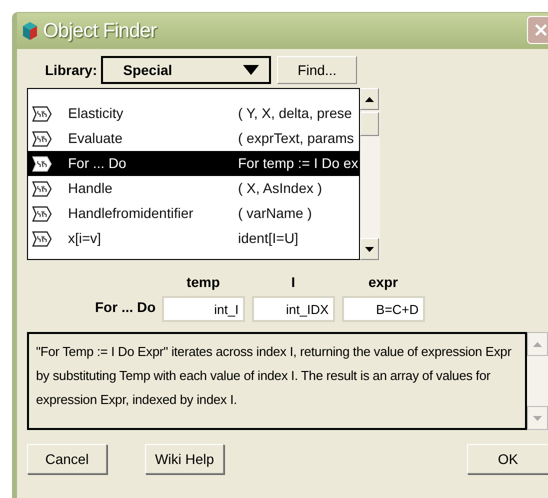 Image resolution: width=548 pixels, height=498 pixels. Describe the element at coordinates (100, 31) in the screenshot. I see `window-title: Object Finder` at that location.